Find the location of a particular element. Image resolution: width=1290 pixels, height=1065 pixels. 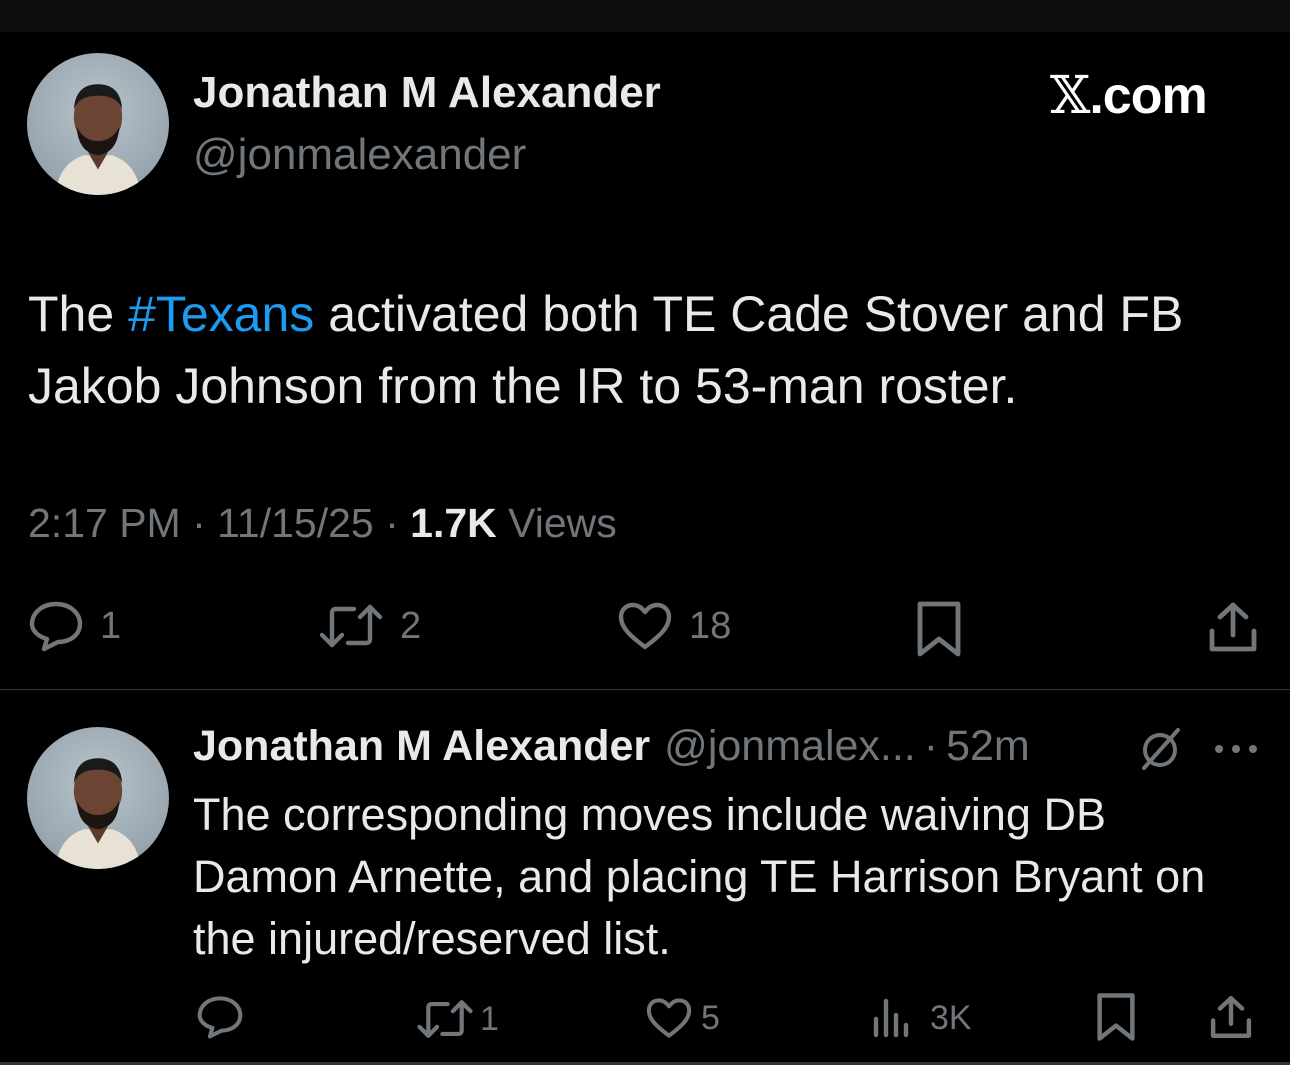

tweet-meta: 2:17 PM · 11/15/25 · 1.7K Views is located at coordinates (322, 523).